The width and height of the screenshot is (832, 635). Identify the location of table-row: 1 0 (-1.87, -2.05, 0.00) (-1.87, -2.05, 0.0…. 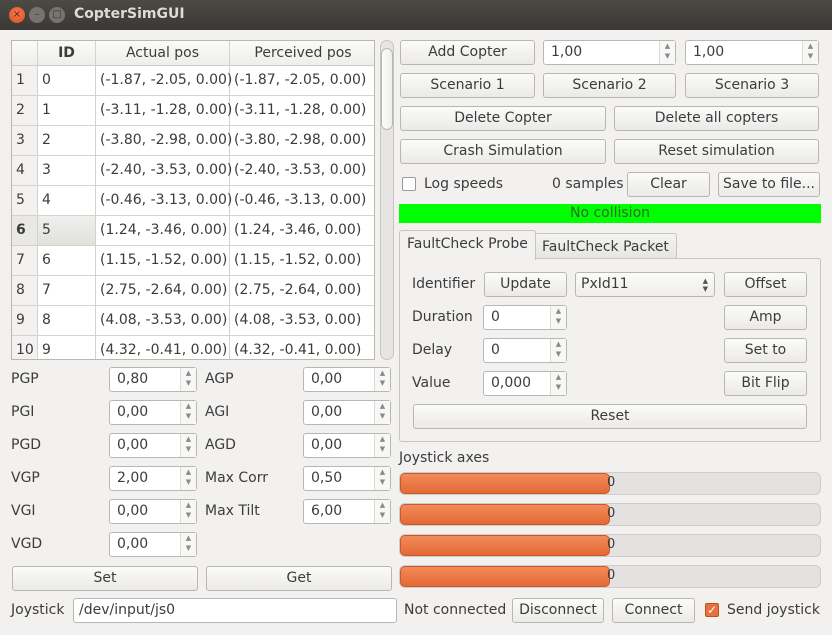
(193, 81).